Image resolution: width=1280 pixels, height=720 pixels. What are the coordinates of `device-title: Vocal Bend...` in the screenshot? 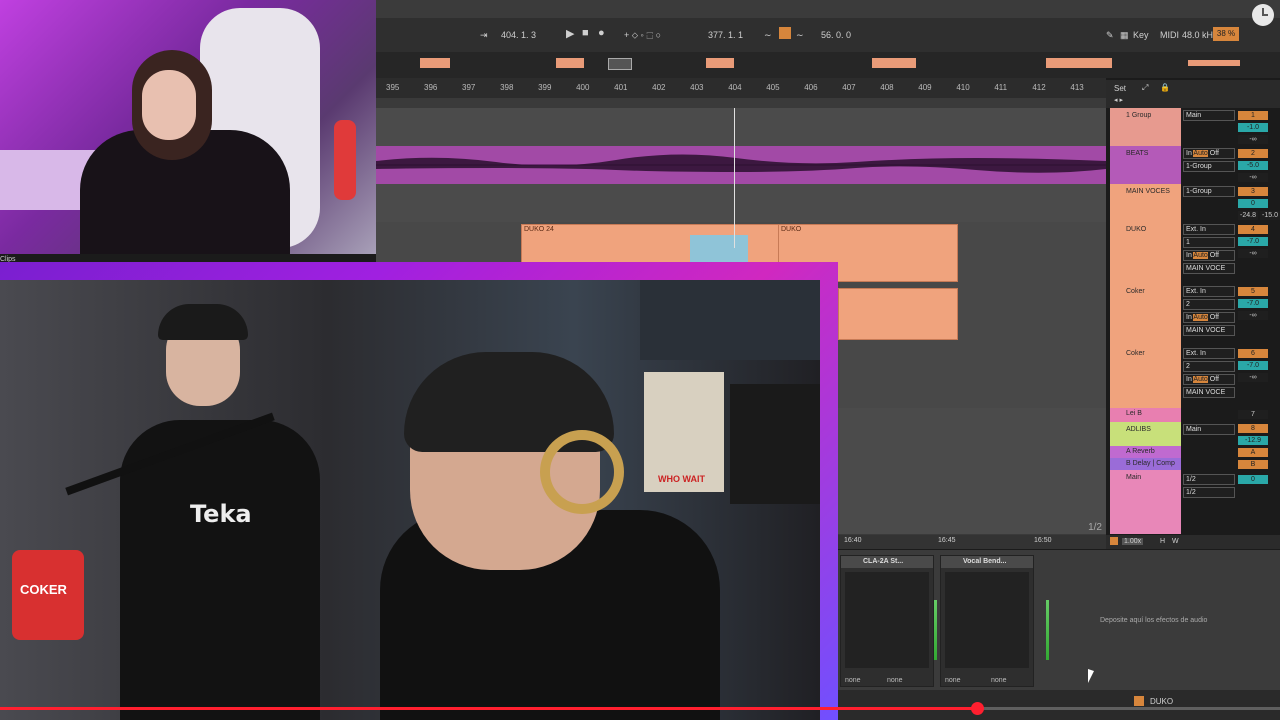 It's located at (987, 562).